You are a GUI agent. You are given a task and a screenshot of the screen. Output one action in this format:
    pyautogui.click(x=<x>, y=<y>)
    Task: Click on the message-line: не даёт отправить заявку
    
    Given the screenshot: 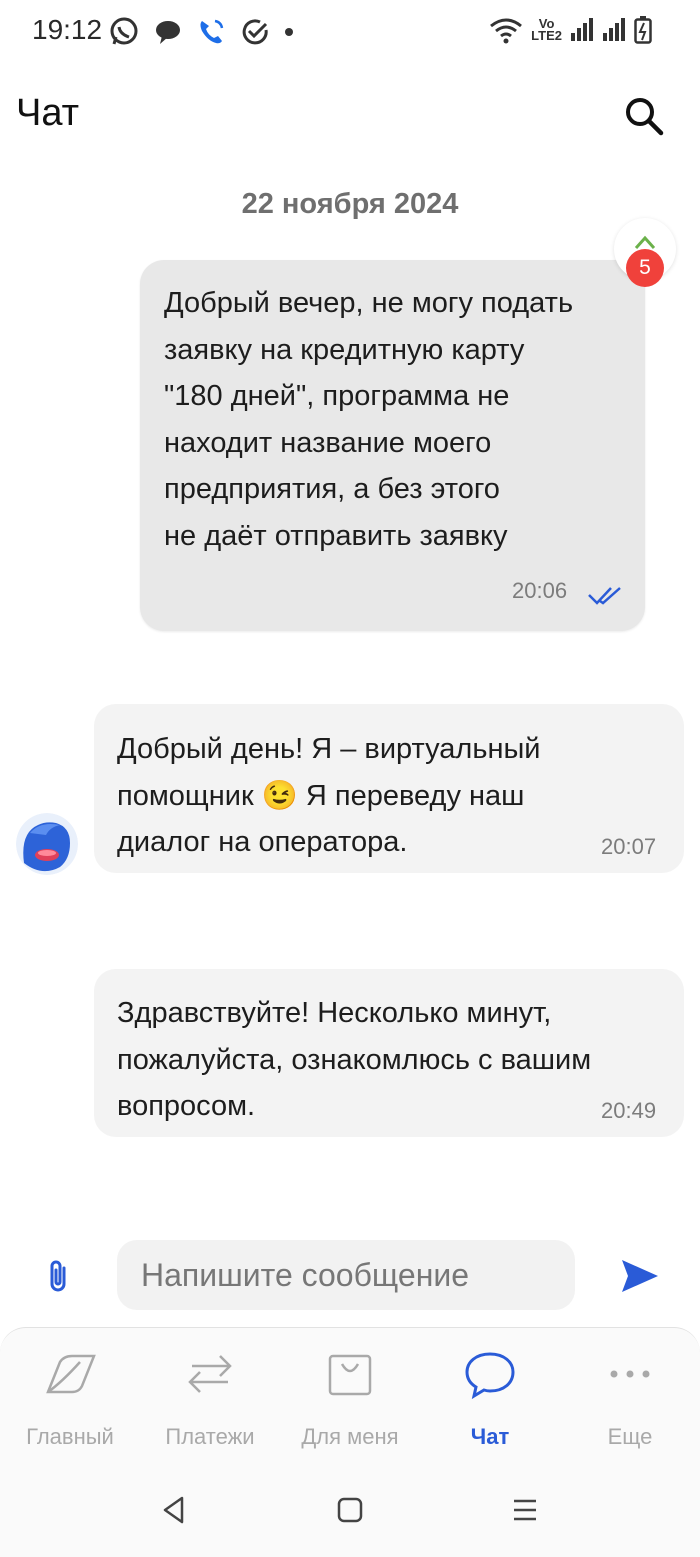 What is the action you would take?
    pyautogui.click(x=336, y=535)
    